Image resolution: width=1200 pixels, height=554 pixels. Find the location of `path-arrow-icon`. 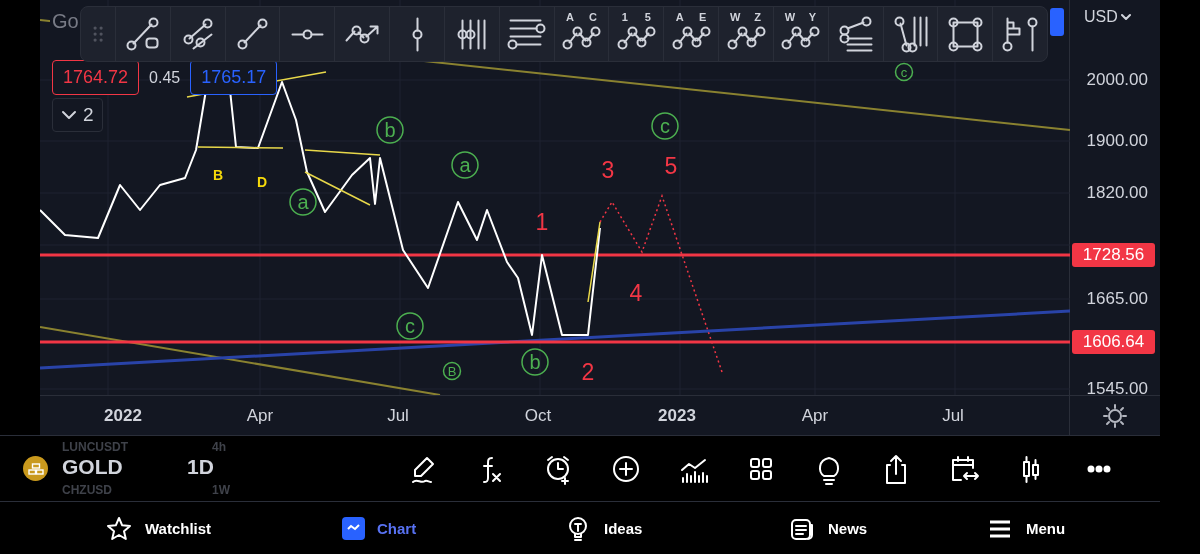

path-arrow-icon is located at coordinates (362, 34).